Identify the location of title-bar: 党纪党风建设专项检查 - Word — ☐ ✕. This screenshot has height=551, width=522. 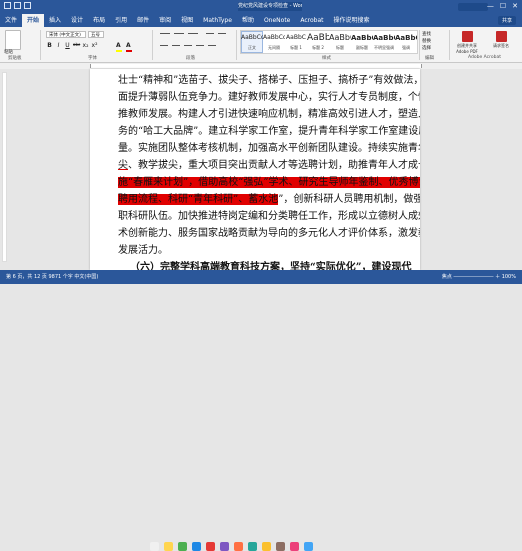
(261, 7).